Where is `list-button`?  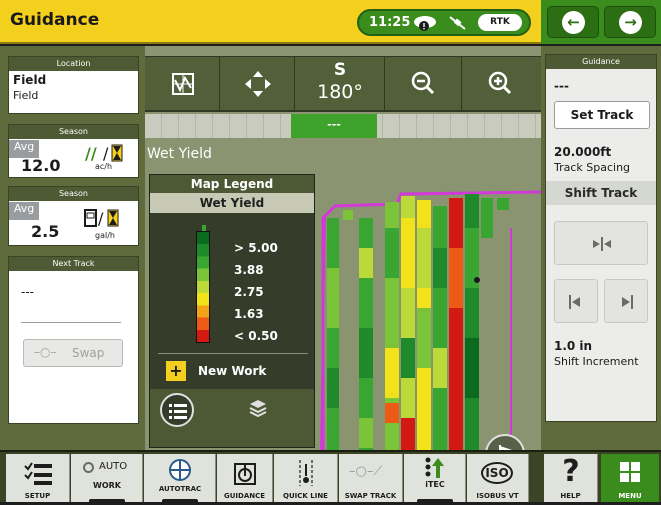 list-button is located at coordinates (177, 410).